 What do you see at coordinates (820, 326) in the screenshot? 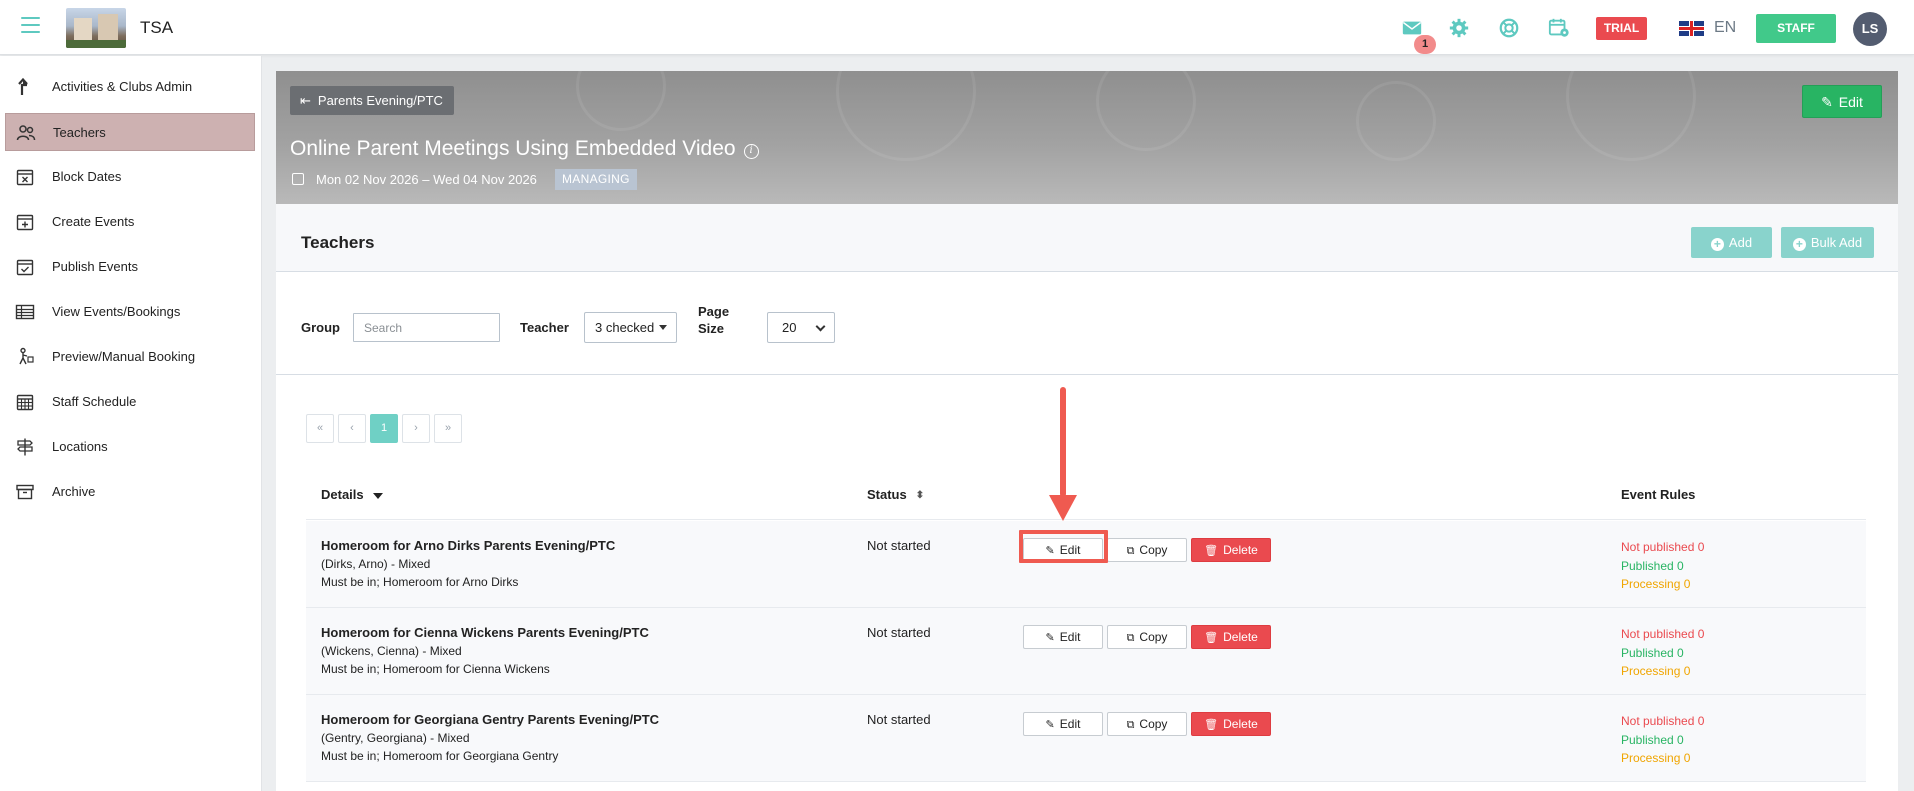
I see `chevron-down-icon` at bounding box center [820, 326].